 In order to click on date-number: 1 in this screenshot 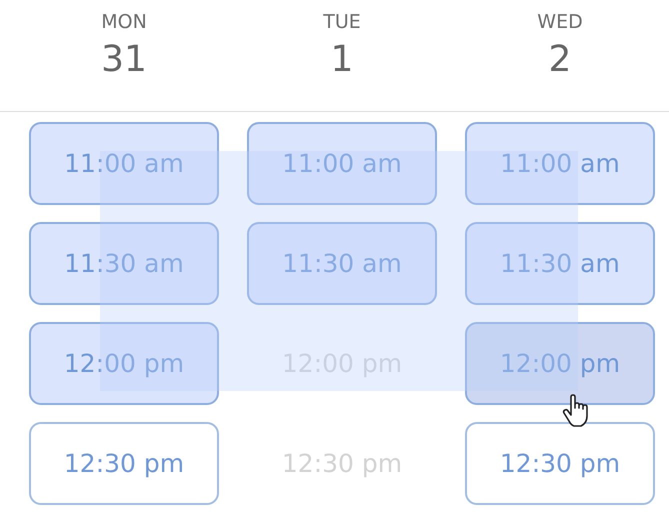, I will do `click(342, 60)`.